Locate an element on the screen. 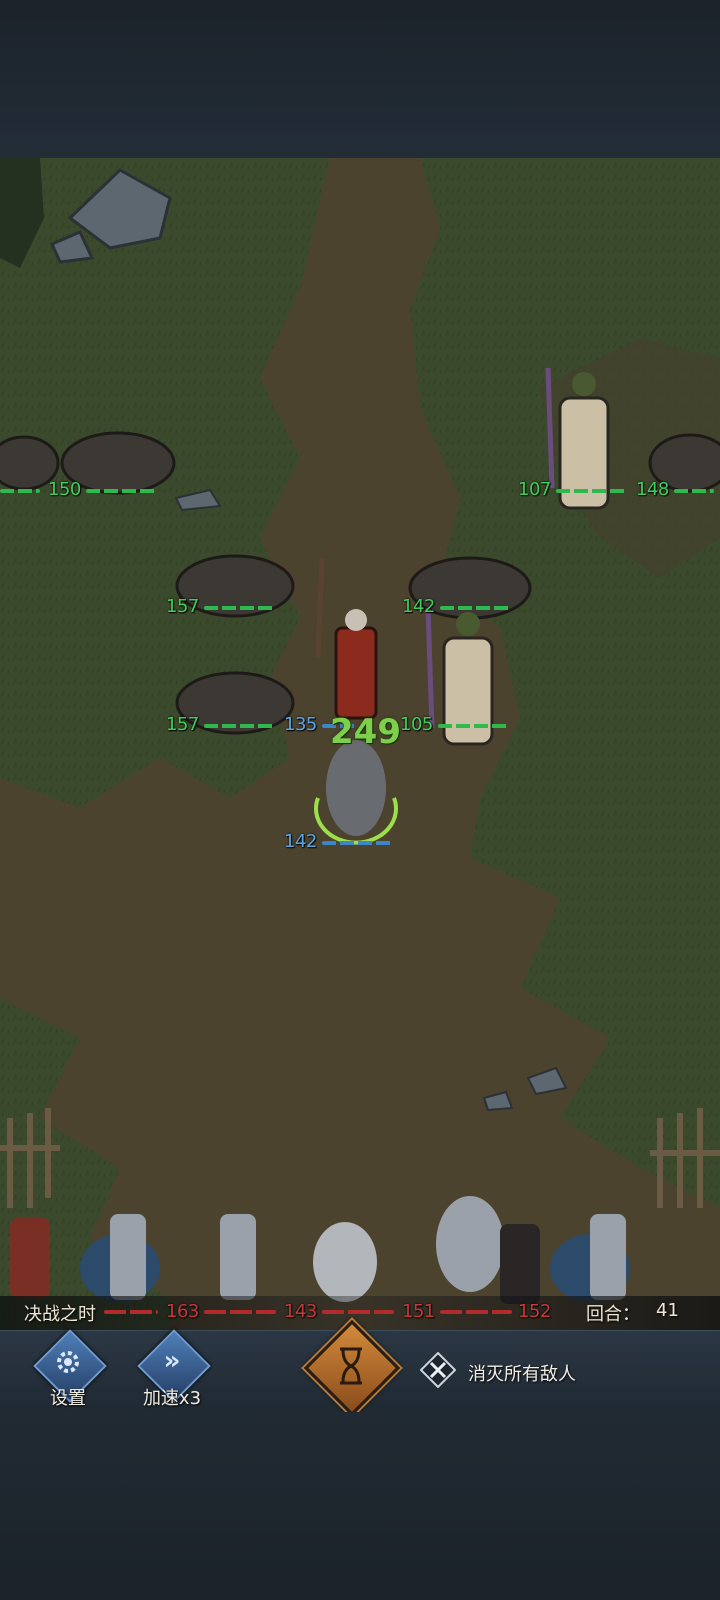  round-counter: 41 is located at coordinates (667, 1310).